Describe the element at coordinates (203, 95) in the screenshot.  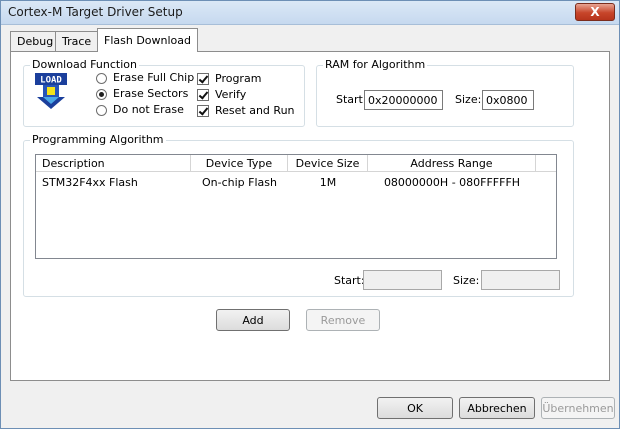
I see `verify-checkbox` at that location.